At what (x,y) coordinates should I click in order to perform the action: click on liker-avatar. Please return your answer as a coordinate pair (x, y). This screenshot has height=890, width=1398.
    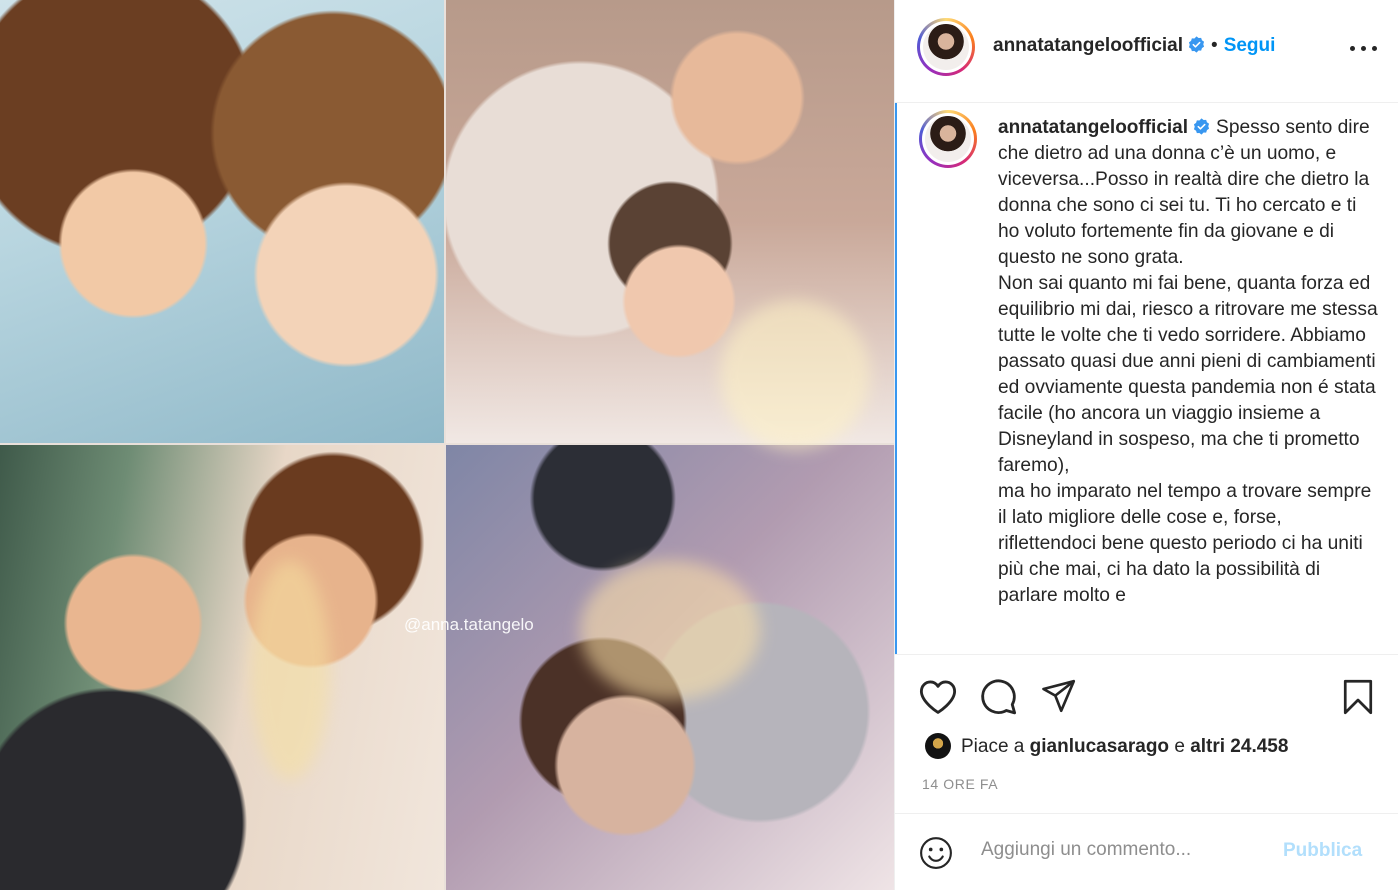
    Looking at the image, I should click on (938, 746).